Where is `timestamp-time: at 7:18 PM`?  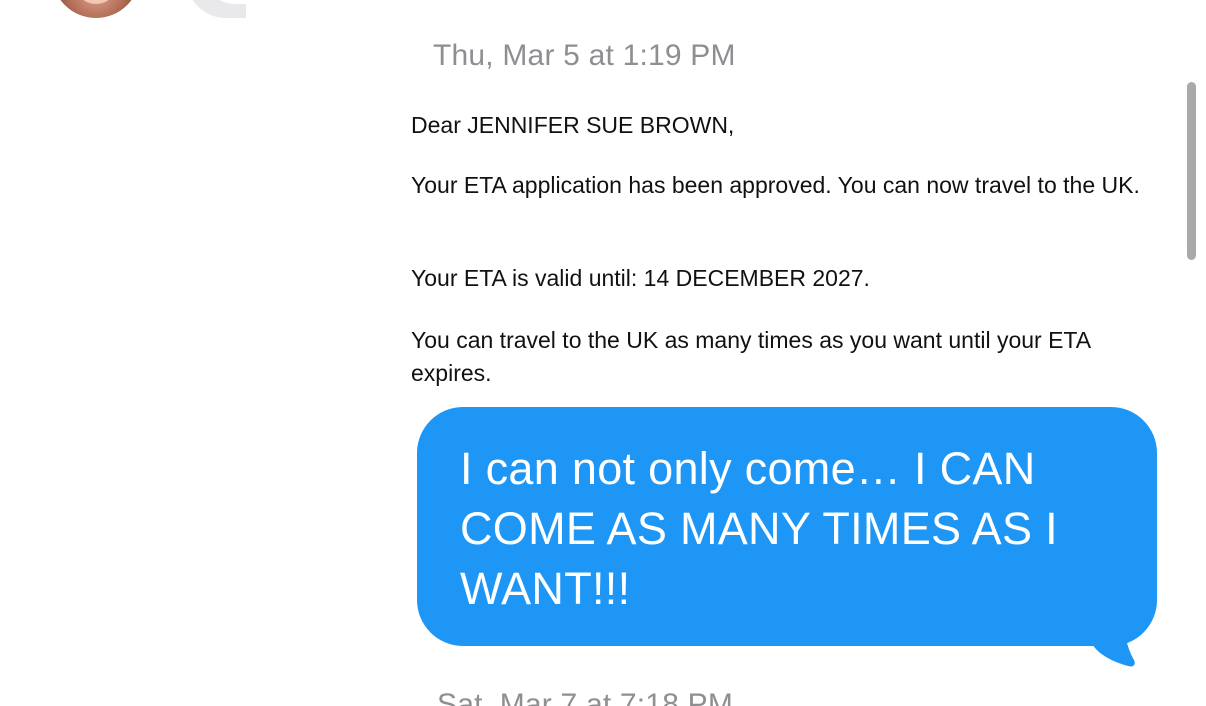
timestamp-time: at 7:18 PM is located at coordinates (659, 697).